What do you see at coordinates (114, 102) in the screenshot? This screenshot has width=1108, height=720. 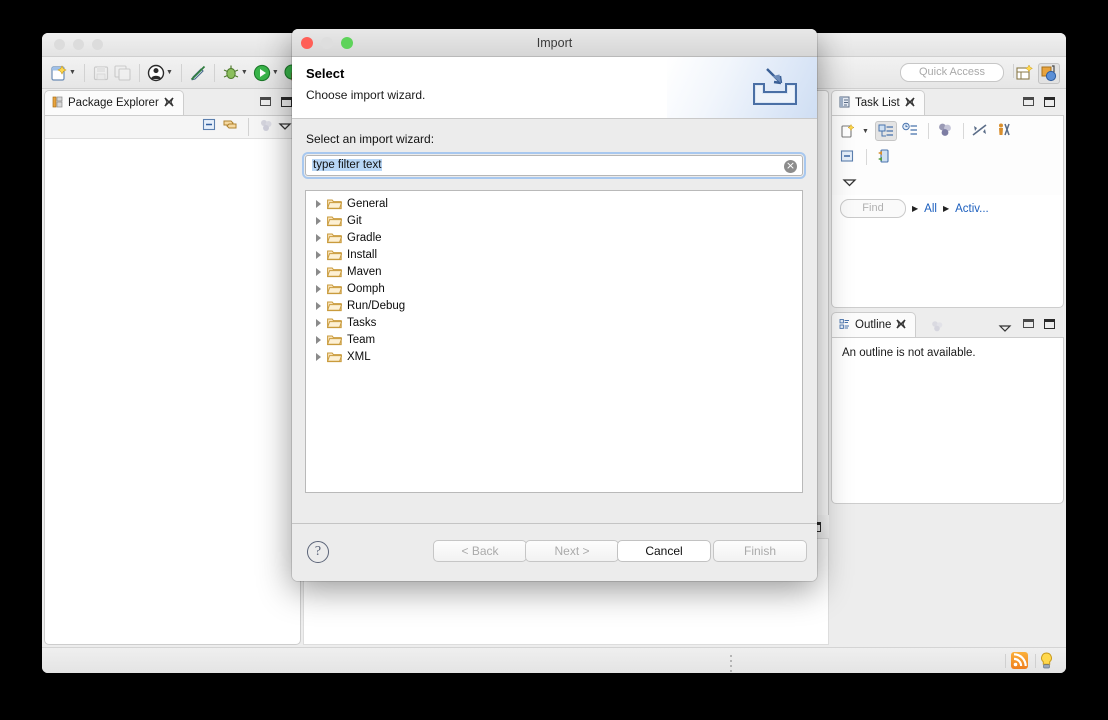 I see `tab-package-explorer: Package Explorer` at bounding box center [114, 102].